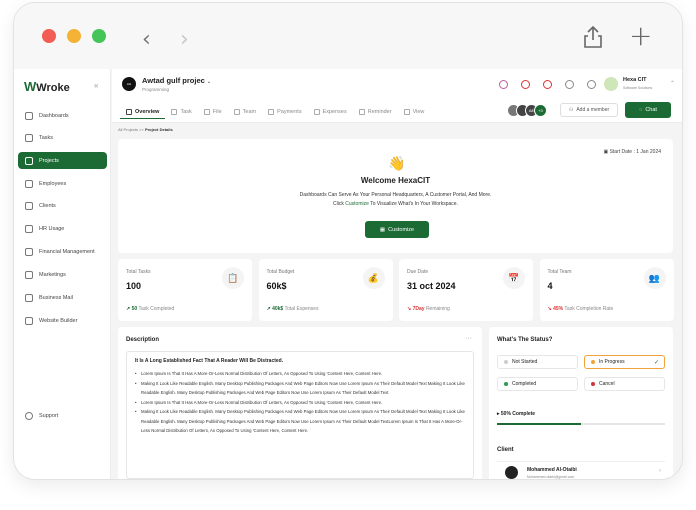 The height and width of the screenshot is (510, 696). Describe the element at coordinates (289, 112) in the screenshot. I see `tab-label: Payments` at that location.